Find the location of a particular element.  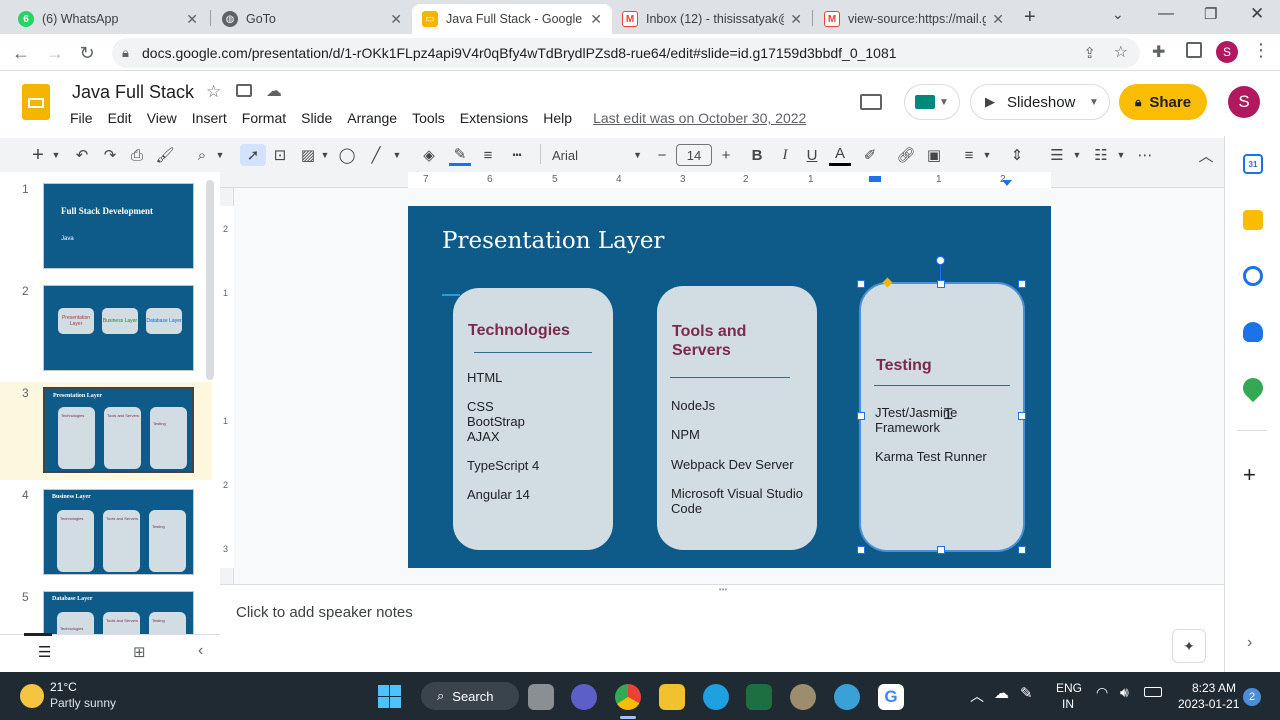

tab-search-icon: ⌄ is located at coordinates (1118, 14).